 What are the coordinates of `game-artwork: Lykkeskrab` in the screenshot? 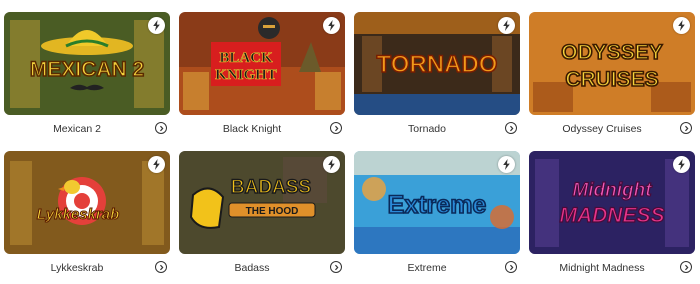 It's located at (87, 202).